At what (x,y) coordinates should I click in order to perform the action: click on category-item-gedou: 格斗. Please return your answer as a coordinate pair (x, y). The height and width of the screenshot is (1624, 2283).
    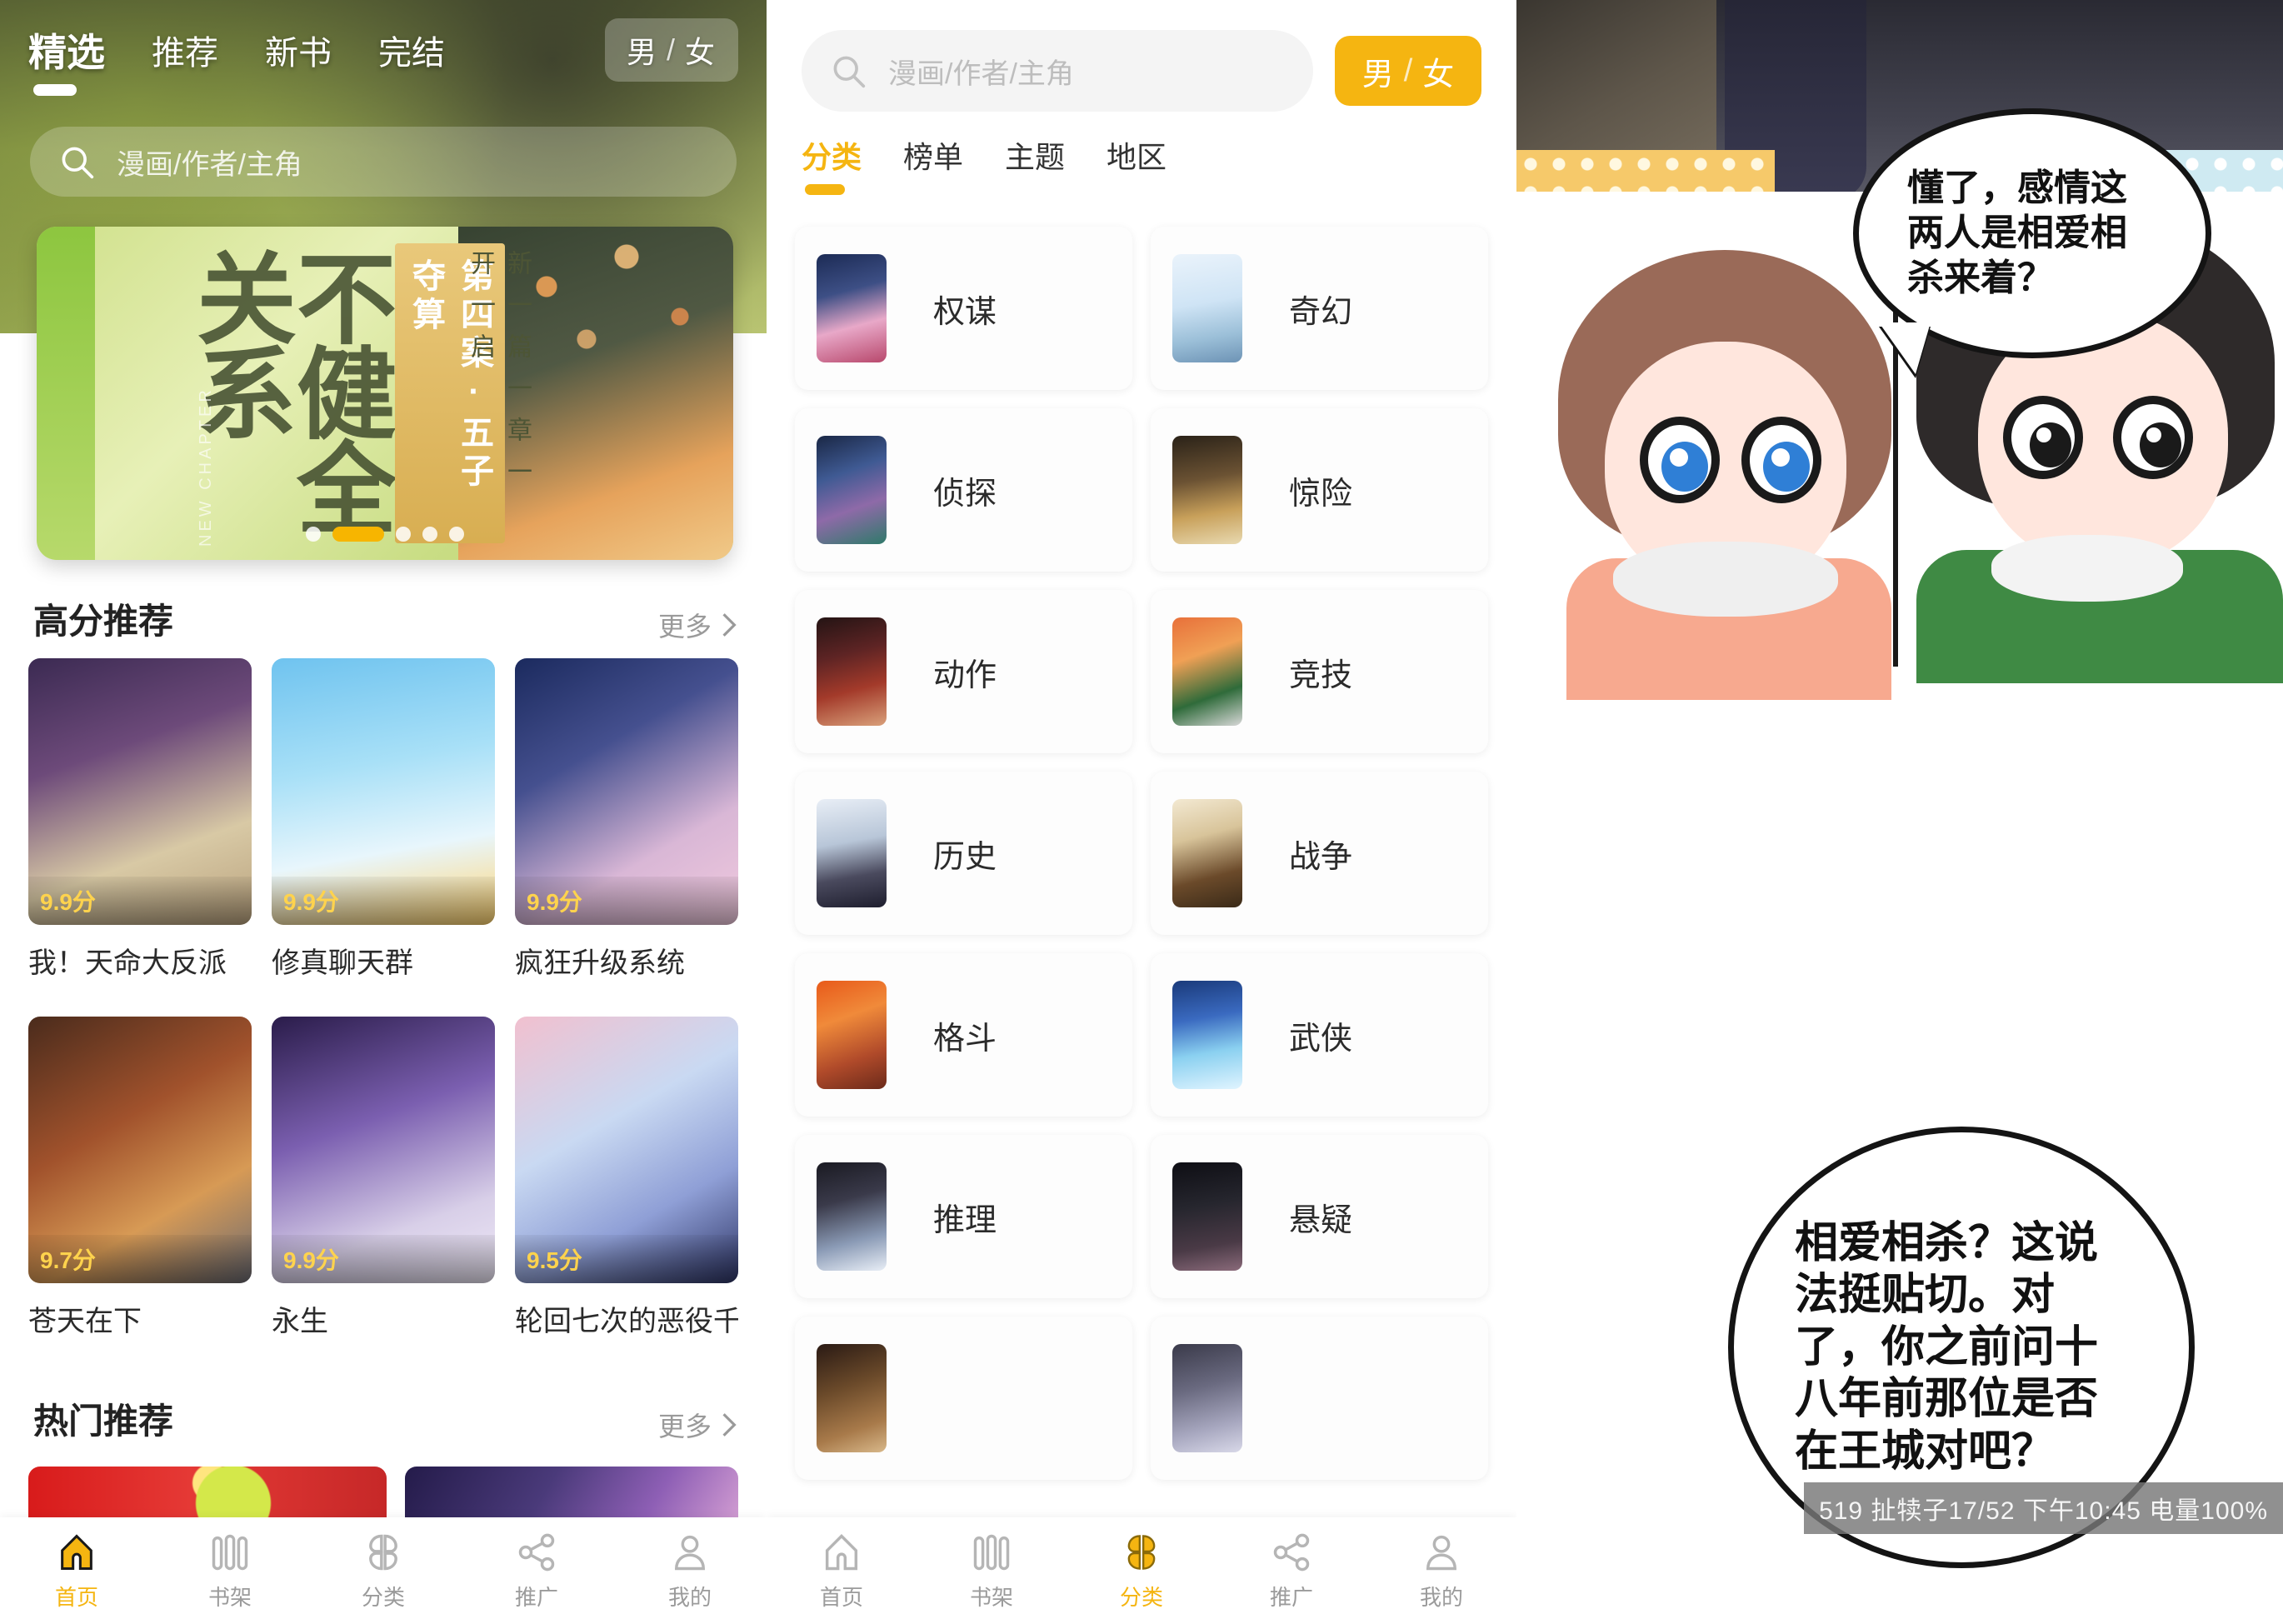
    Looking at the image, I should click on (963, 1035).